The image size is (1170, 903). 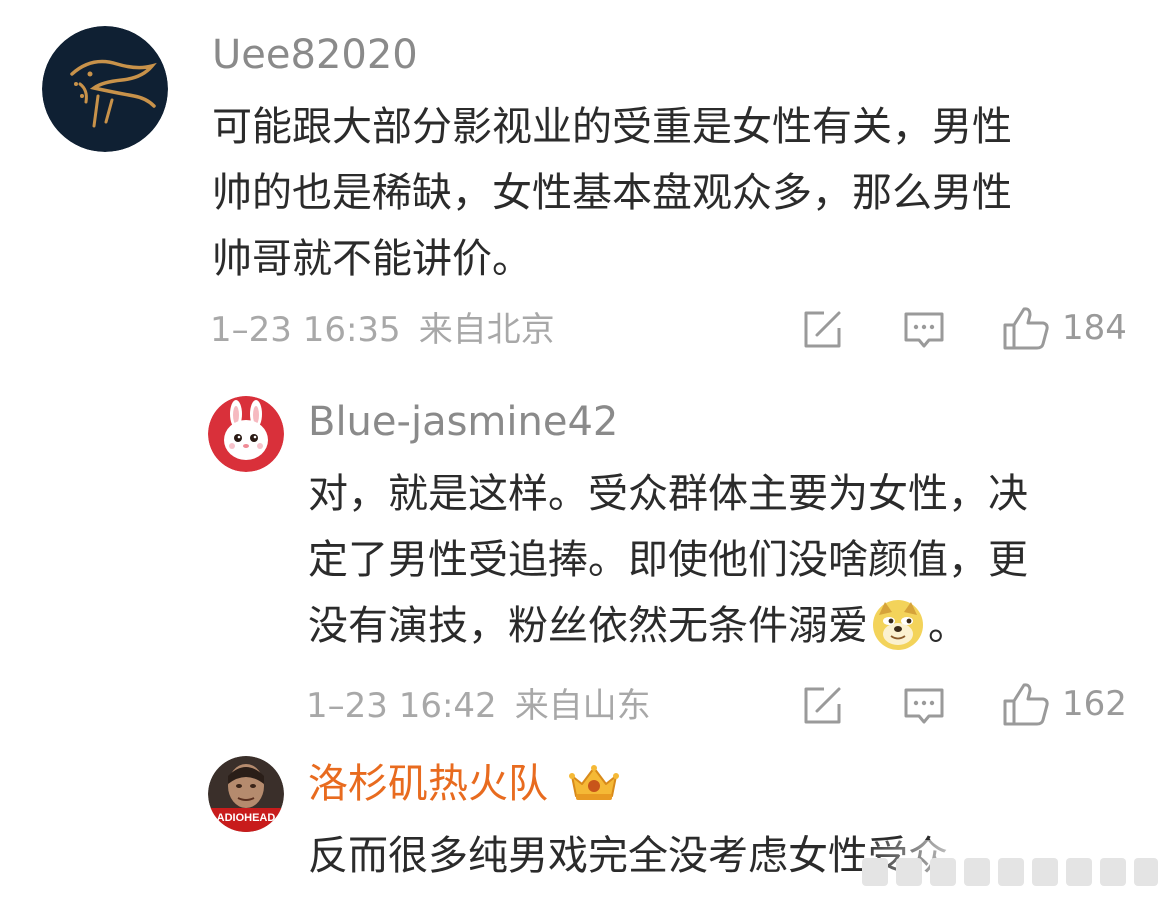 I want to click on comment-line: 定了男性受追捧。即使他们没啥颜值，更, so click(x=668, y=560).